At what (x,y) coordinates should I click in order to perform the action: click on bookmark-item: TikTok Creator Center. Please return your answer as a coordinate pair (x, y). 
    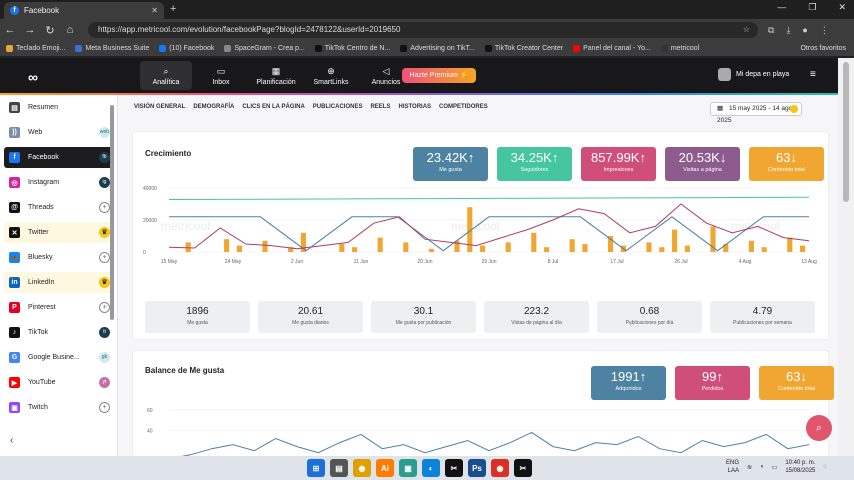
    Looking at the image, I should click on (523, 48).